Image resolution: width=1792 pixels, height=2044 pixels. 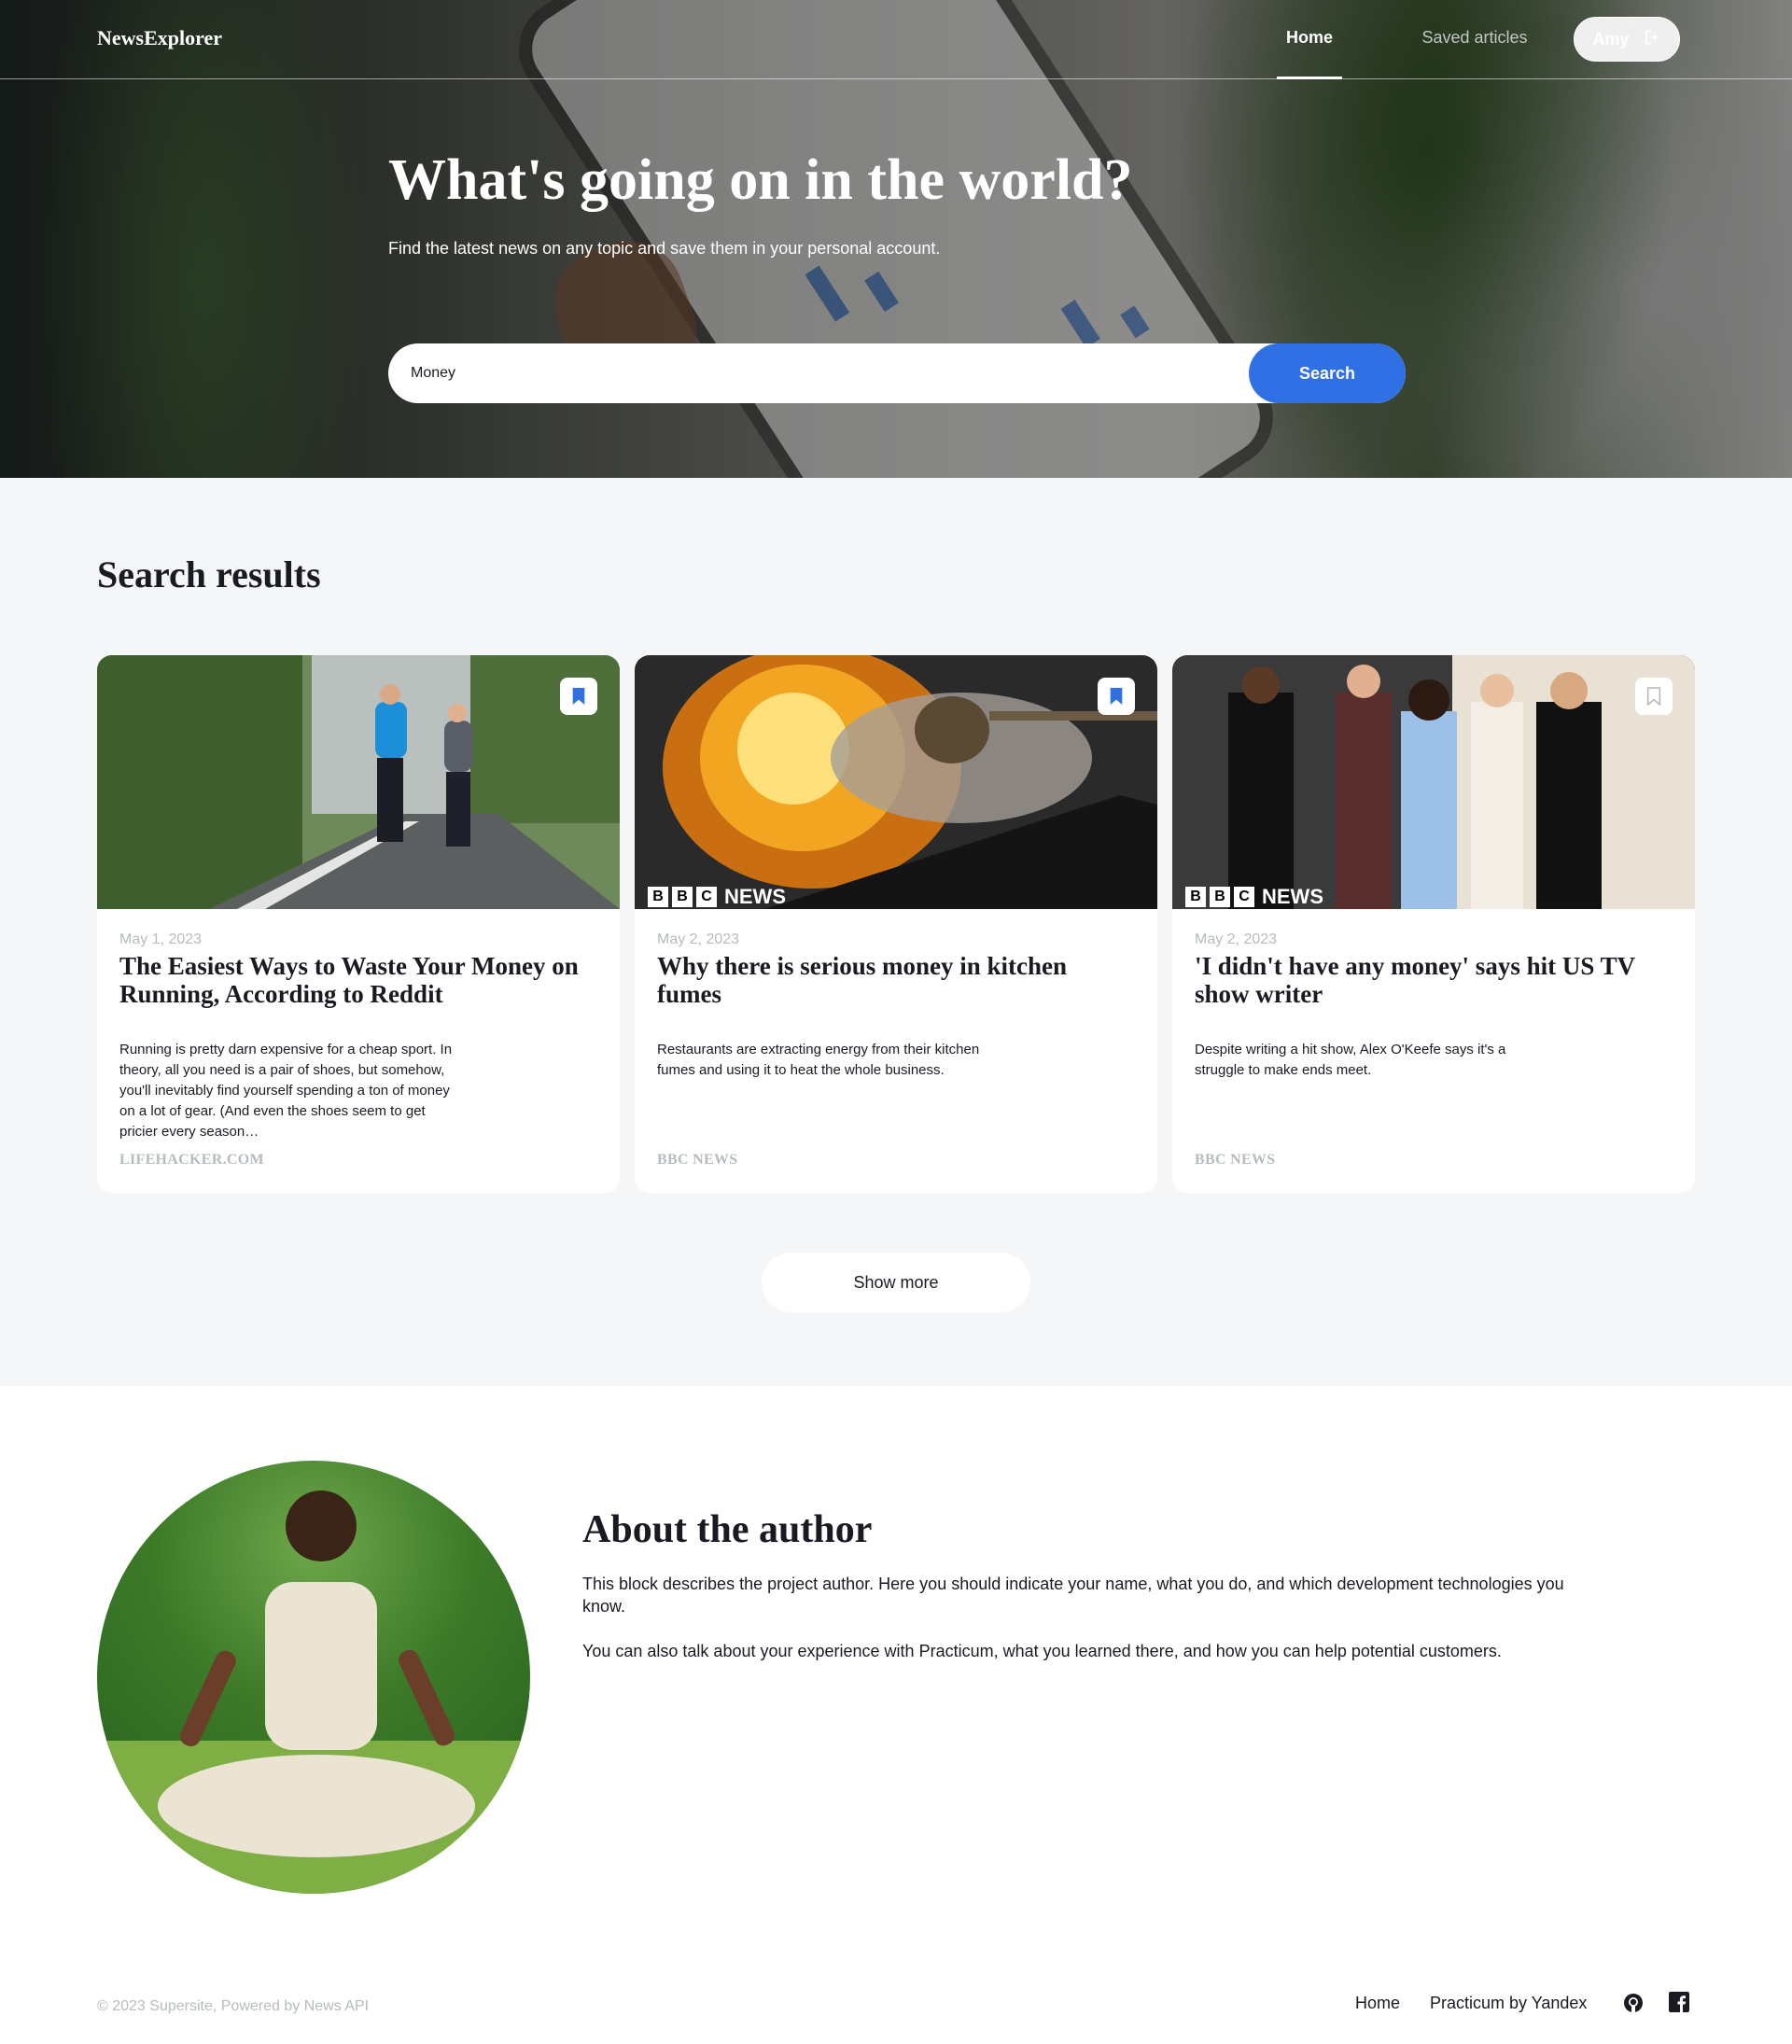 I want to click on nav-home: Home, so click(x=1309, y=39).